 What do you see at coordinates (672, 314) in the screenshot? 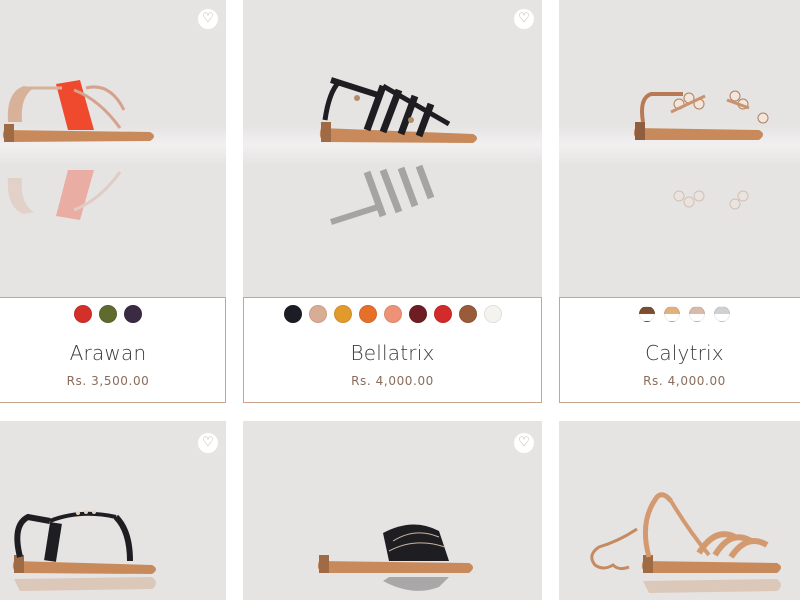
I see `color-swatch-gold-white` at bounding box center [672, 314].